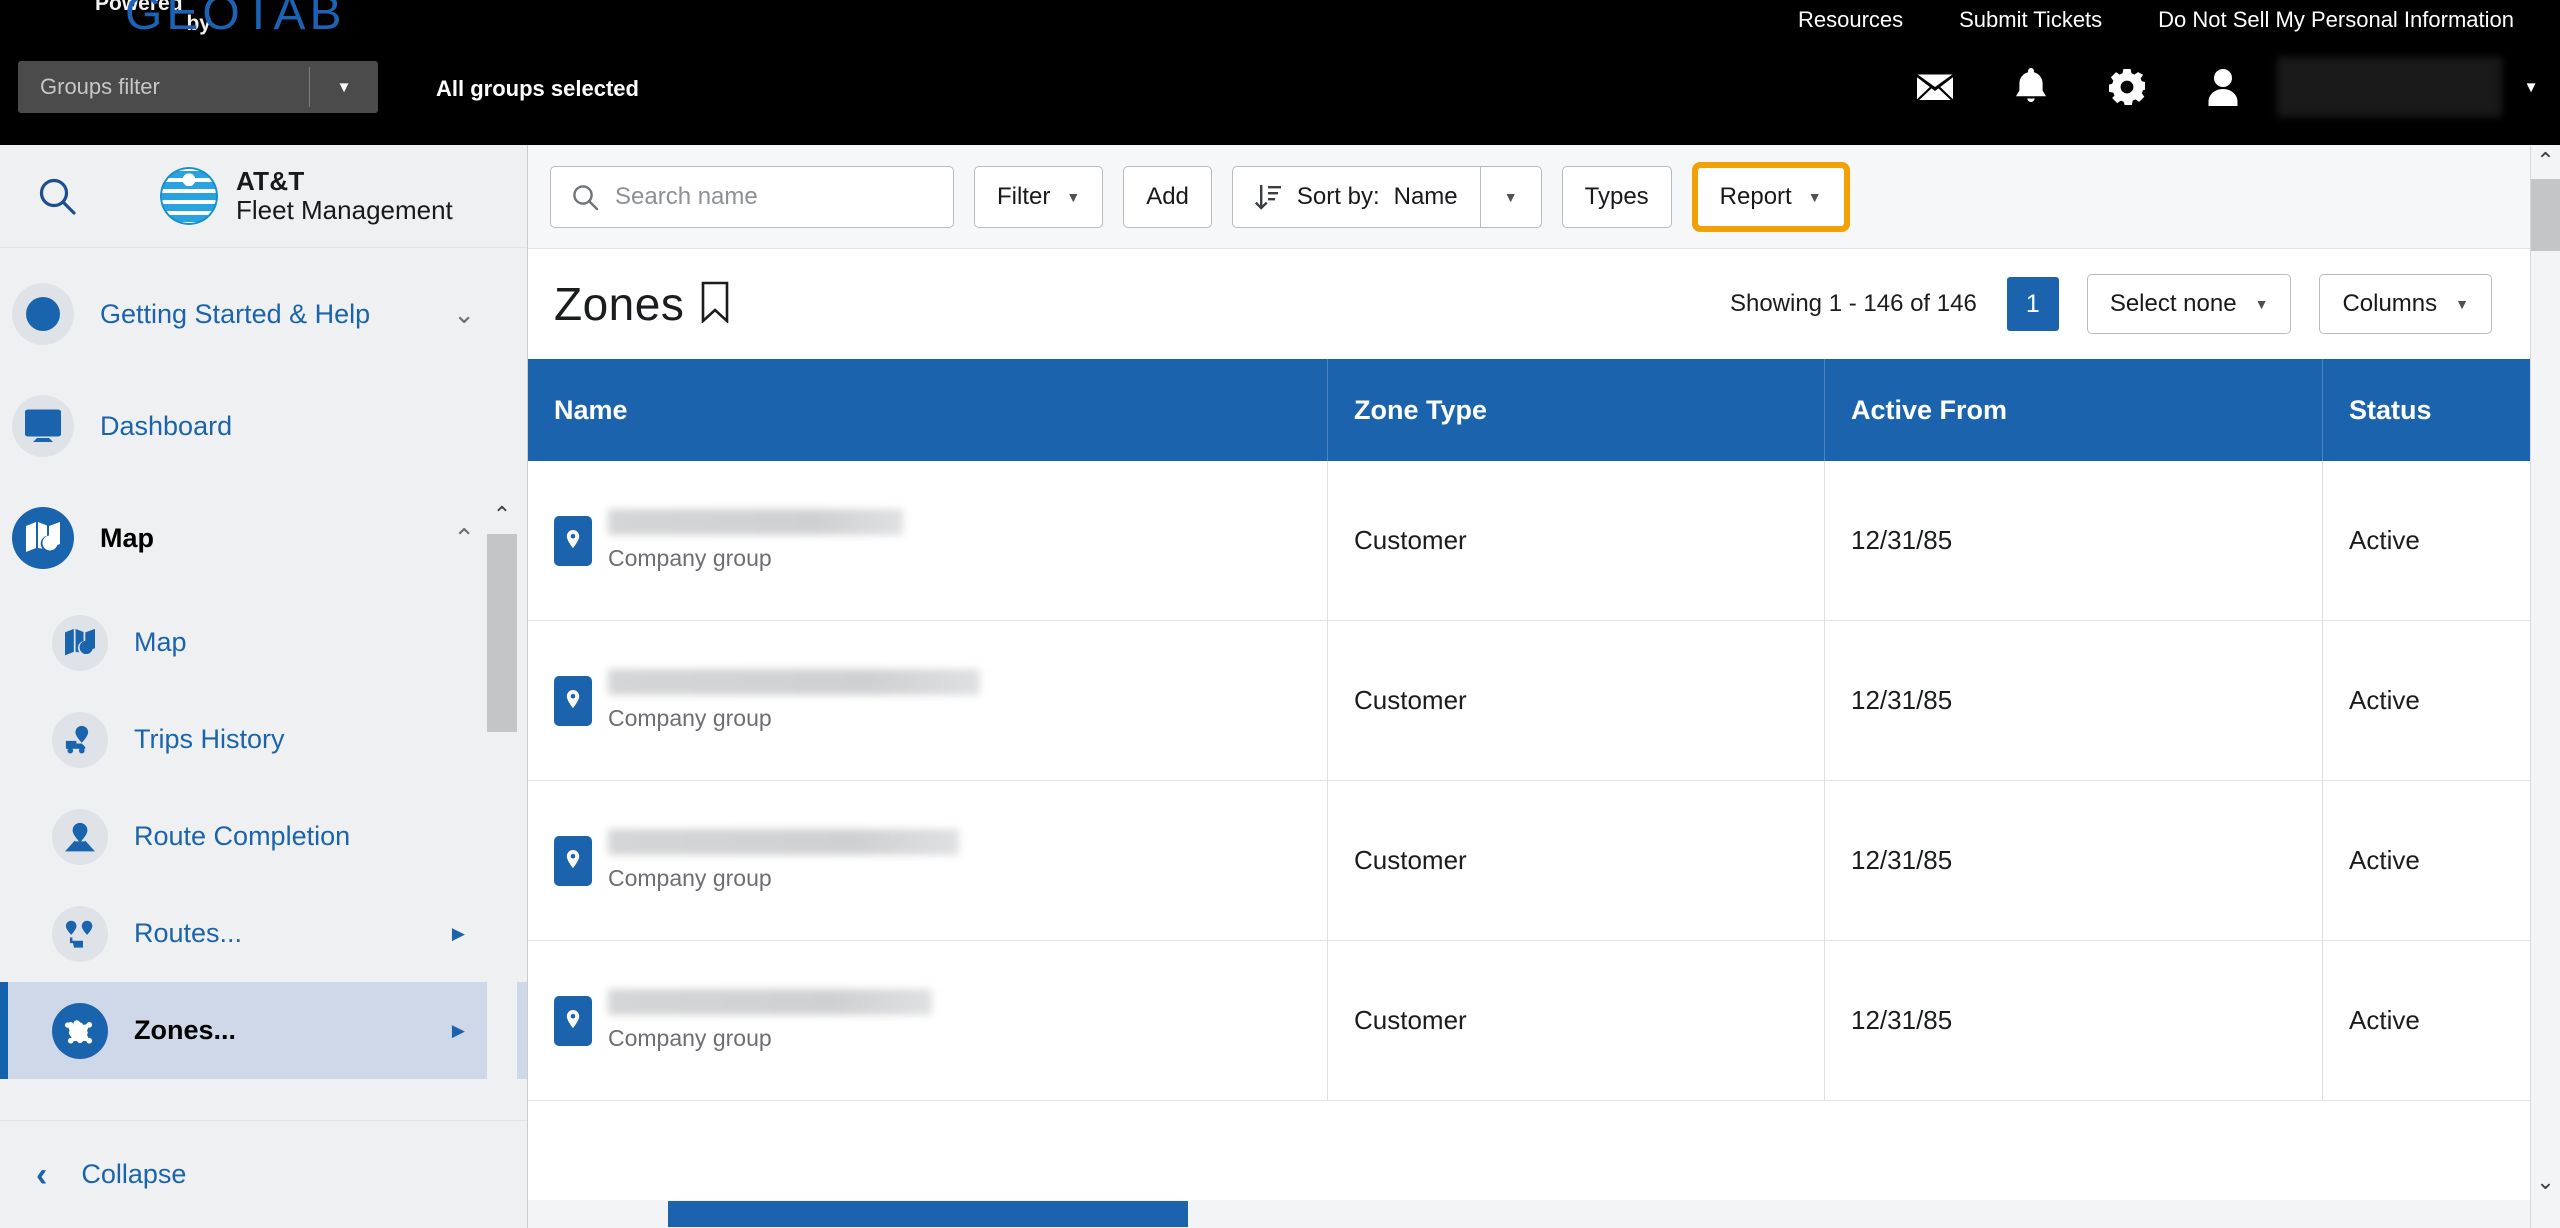 Image resolution: width=2560 pixels, height=1228 pixels. What do you see at coordinates (163, 87) in the screenshot?
I see `groups-filter-input: Groups filter` at bounding box center [163, 87].